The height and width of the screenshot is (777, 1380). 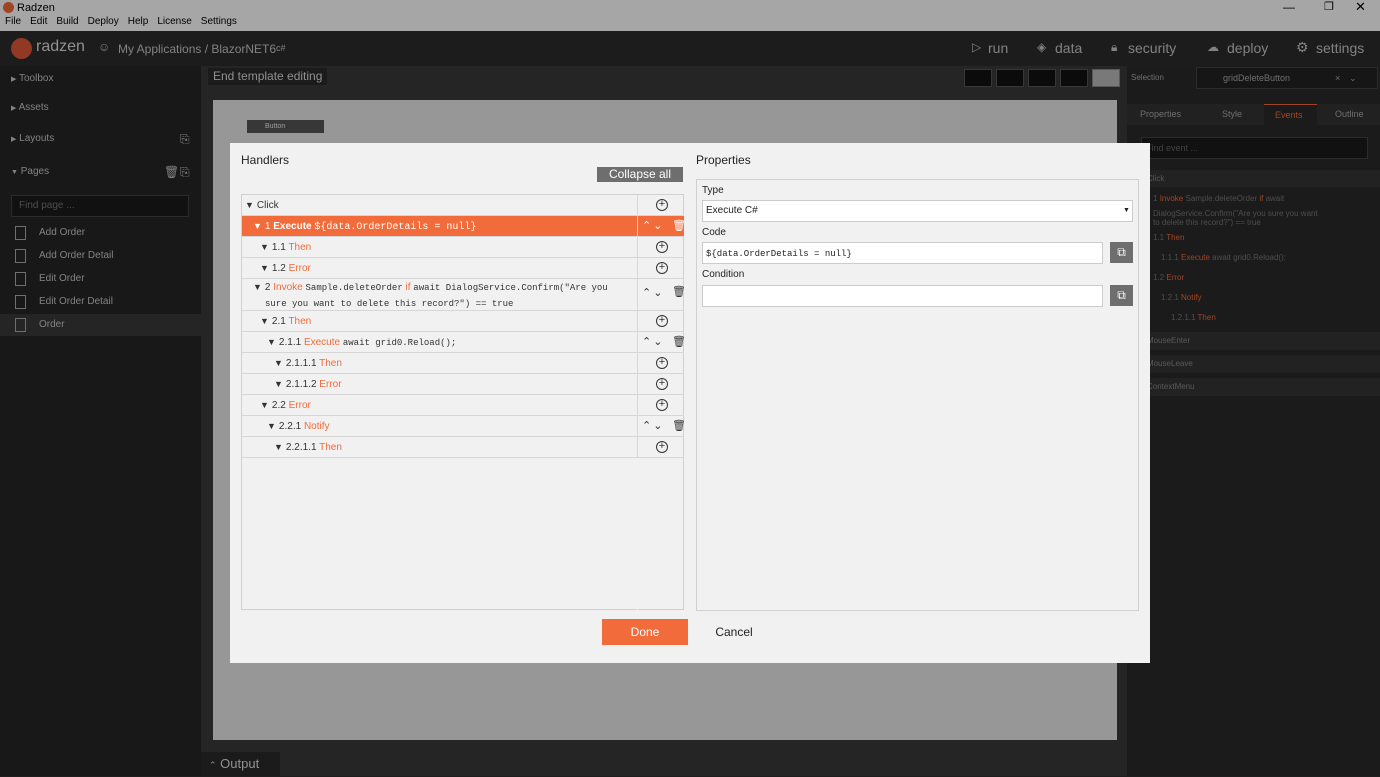 I want to click on collapse-all-button: Collapse all, so click(x=640, y=174).